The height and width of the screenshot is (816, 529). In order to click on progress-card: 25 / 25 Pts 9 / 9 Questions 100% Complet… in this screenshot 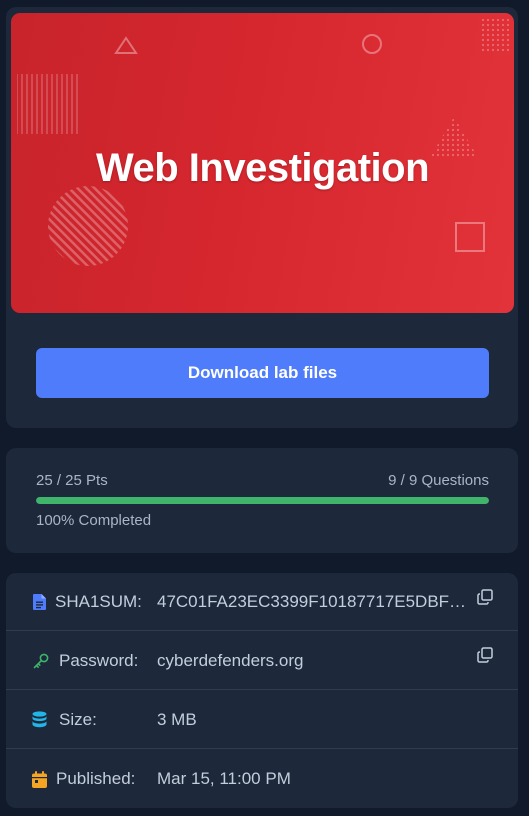, I will do `click(262, 500)`.